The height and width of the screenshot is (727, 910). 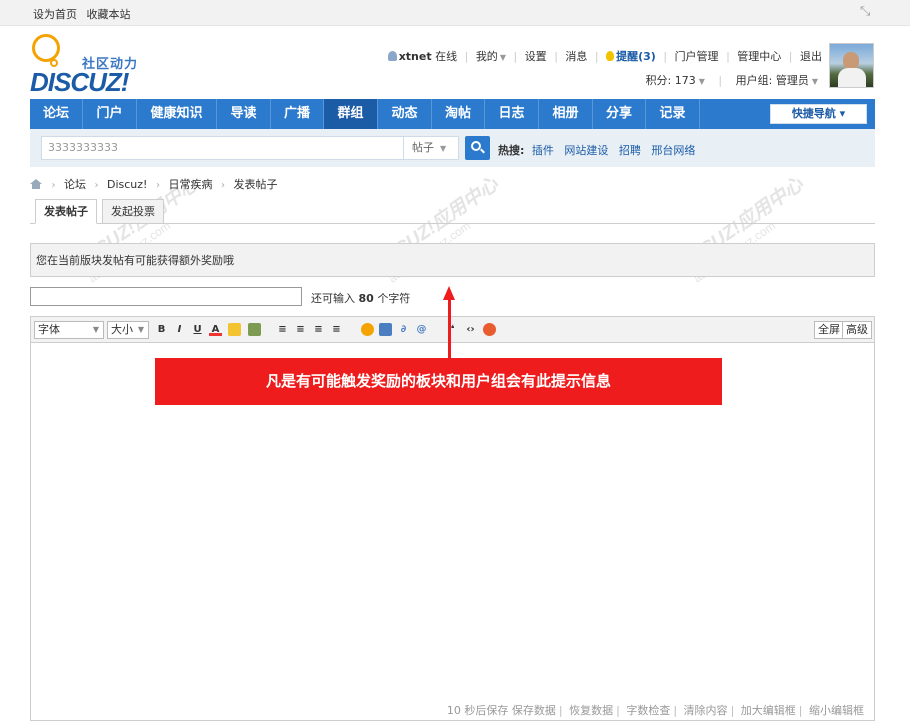 What do you see at coordinates (95, 65) in the screenshot?
I see `site-logo: 社区动力 DISCUZ!` at bounding box center [95, 65].